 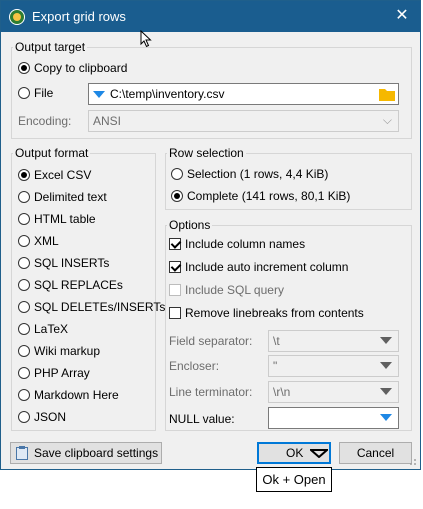 I want to click on title-bar: Export grid rows ✕, so click(x=210, y=16).